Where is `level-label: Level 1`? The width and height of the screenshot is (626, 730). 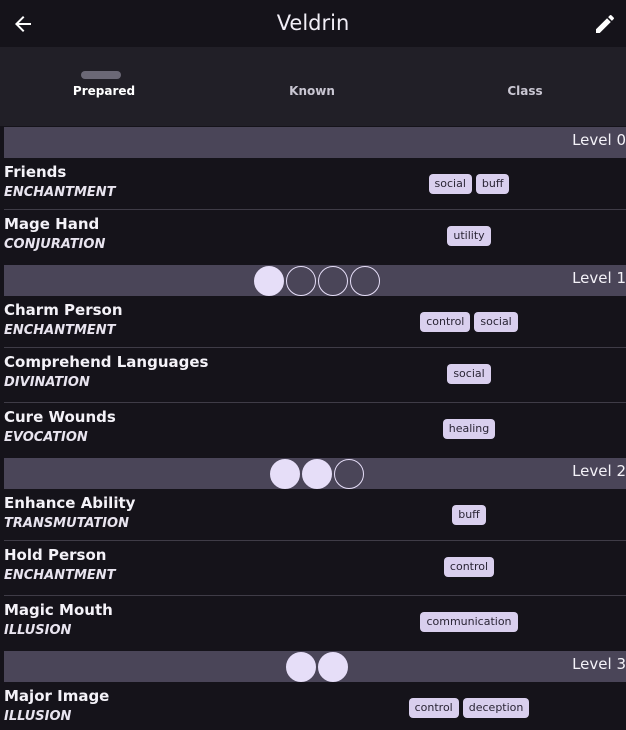
level-label: Level 1 is located at coordinates (599, 278).